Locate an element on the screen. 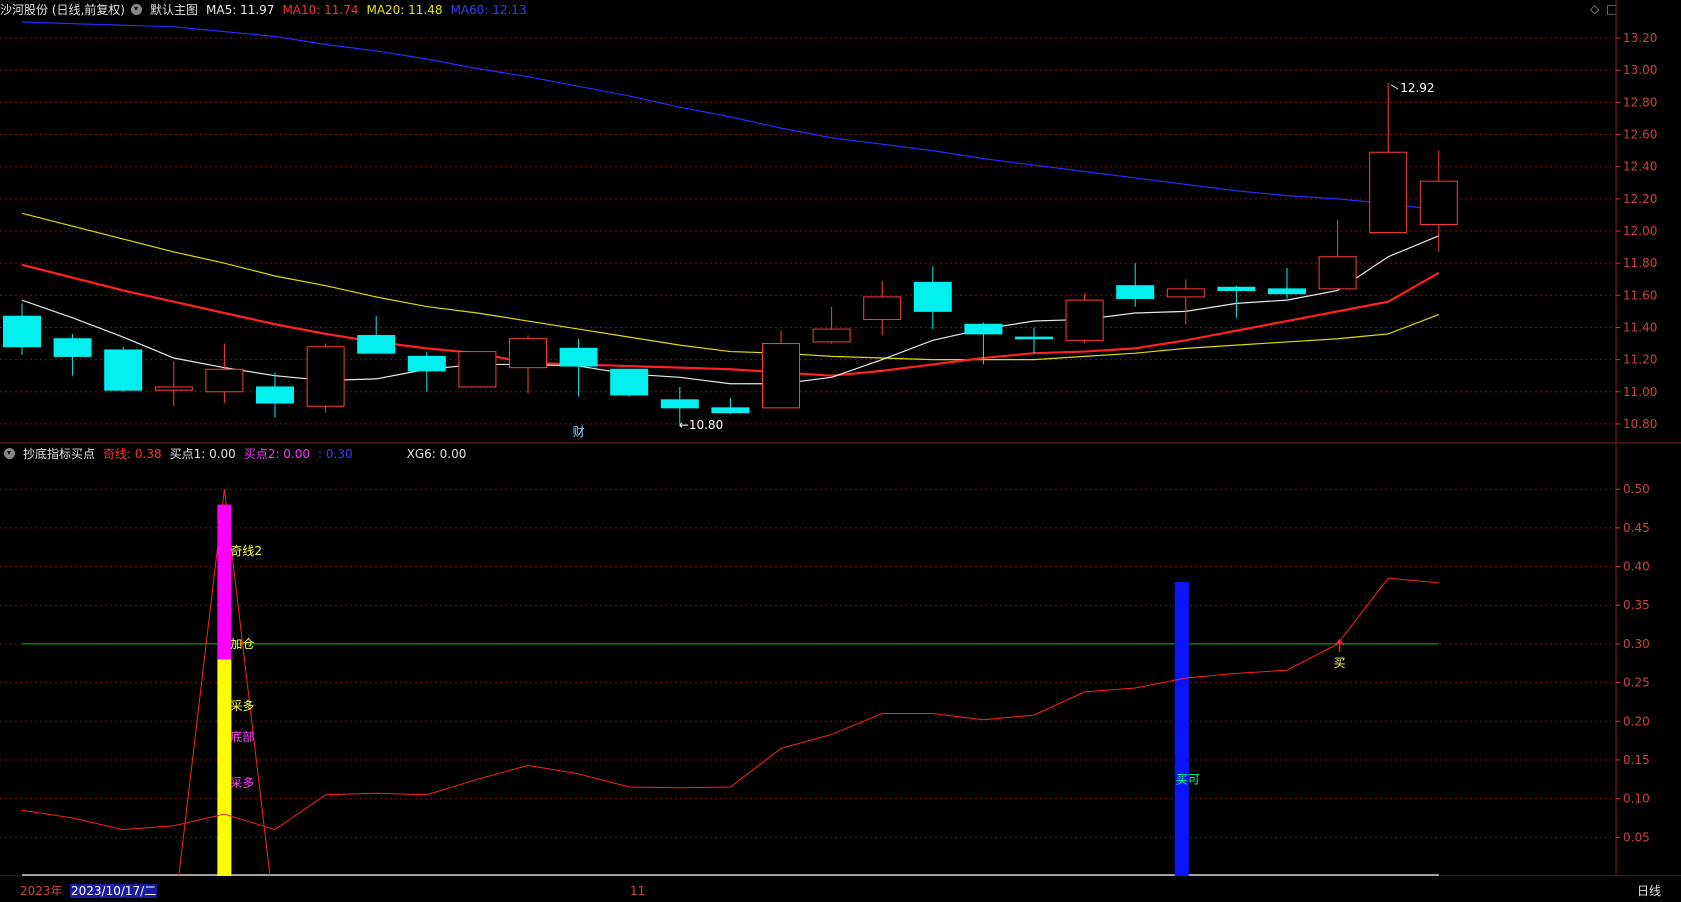 The image size is (1681, 902). indicator-axis-label: 0.20 is located at coordinates (1636, 721).